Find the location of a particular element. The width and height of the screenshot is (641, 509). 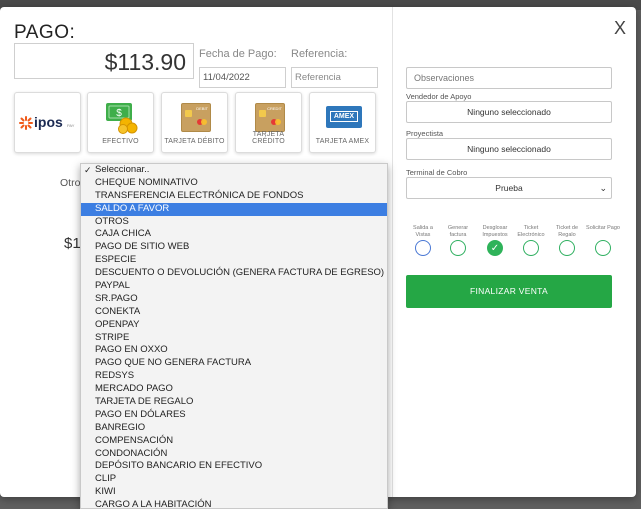

option-toggle: Desglosar Impuestos ✓ is located at coordinates (495, 240).